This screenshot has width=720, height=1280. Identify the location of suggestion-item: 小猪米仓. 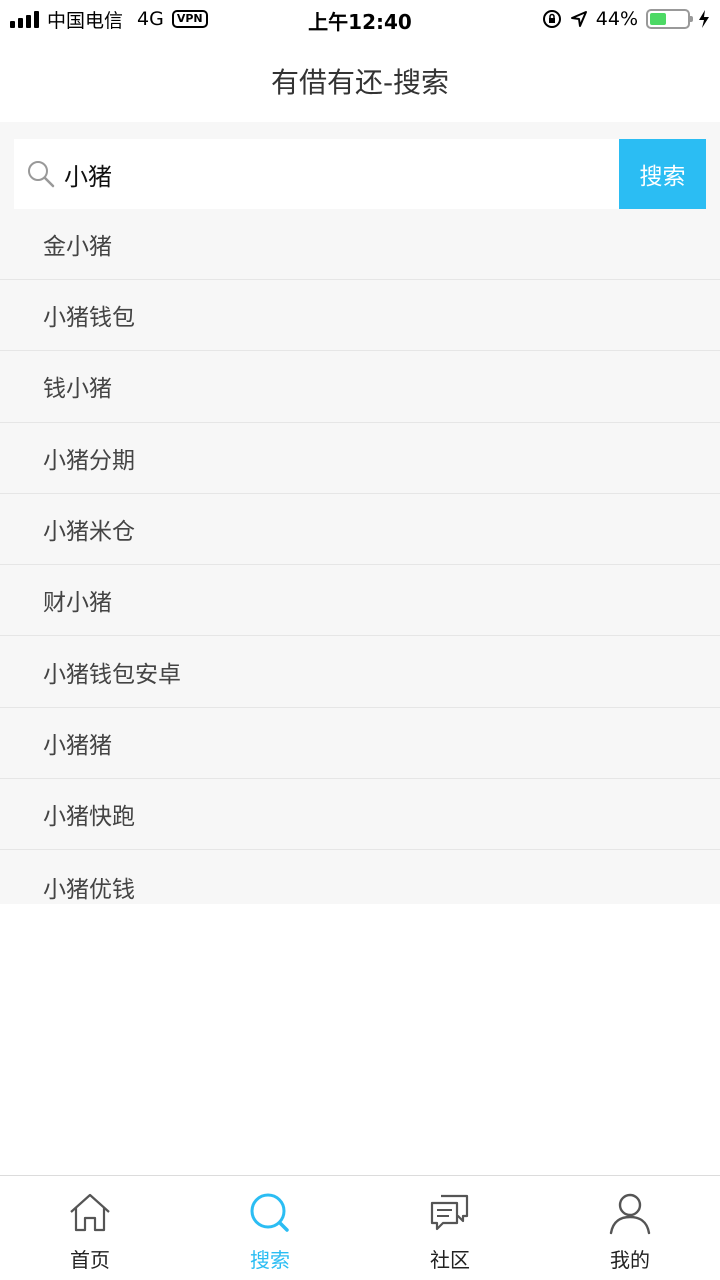
(360, 530).